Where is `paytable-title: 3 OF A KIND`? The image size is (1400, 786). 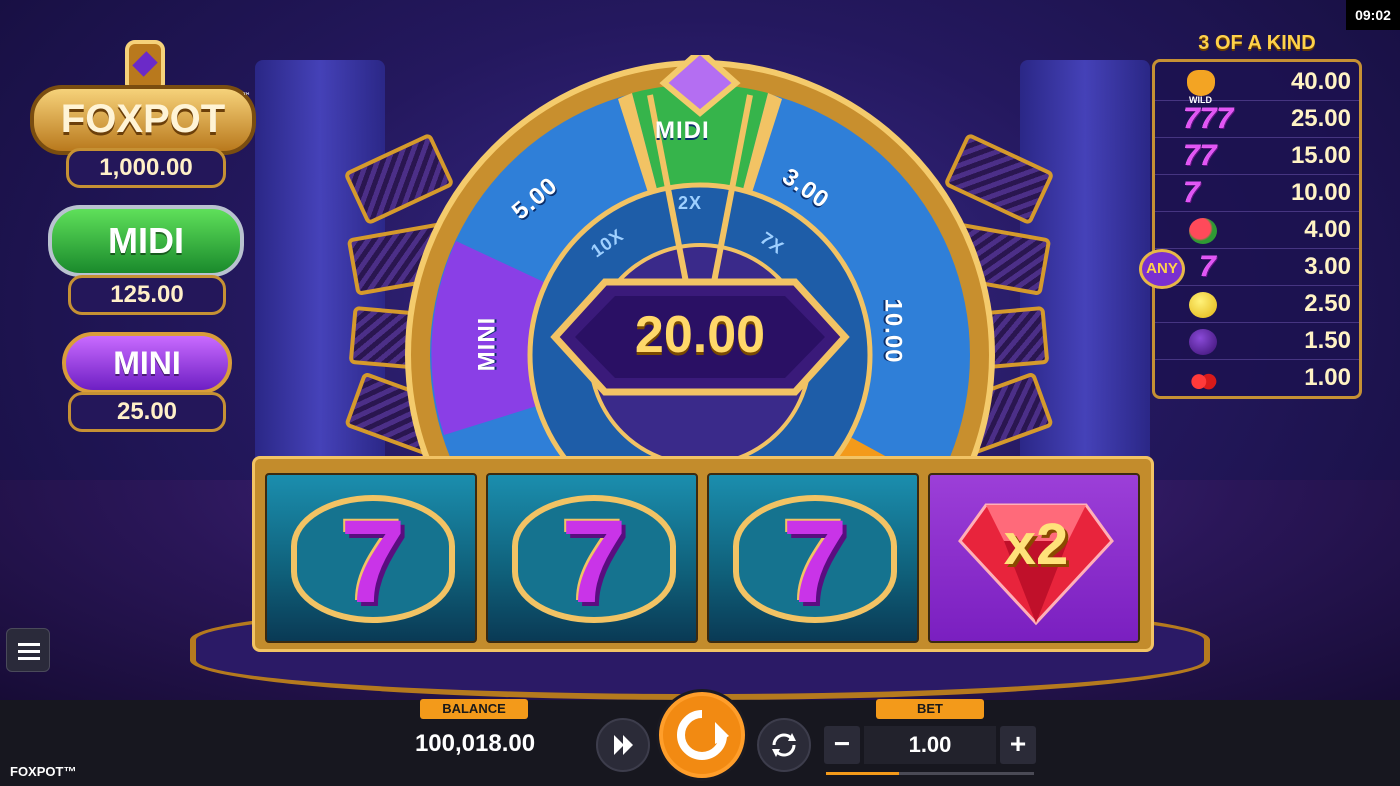 paytable-title: 3 OF A KIND is located at coordinates (1257, 43).